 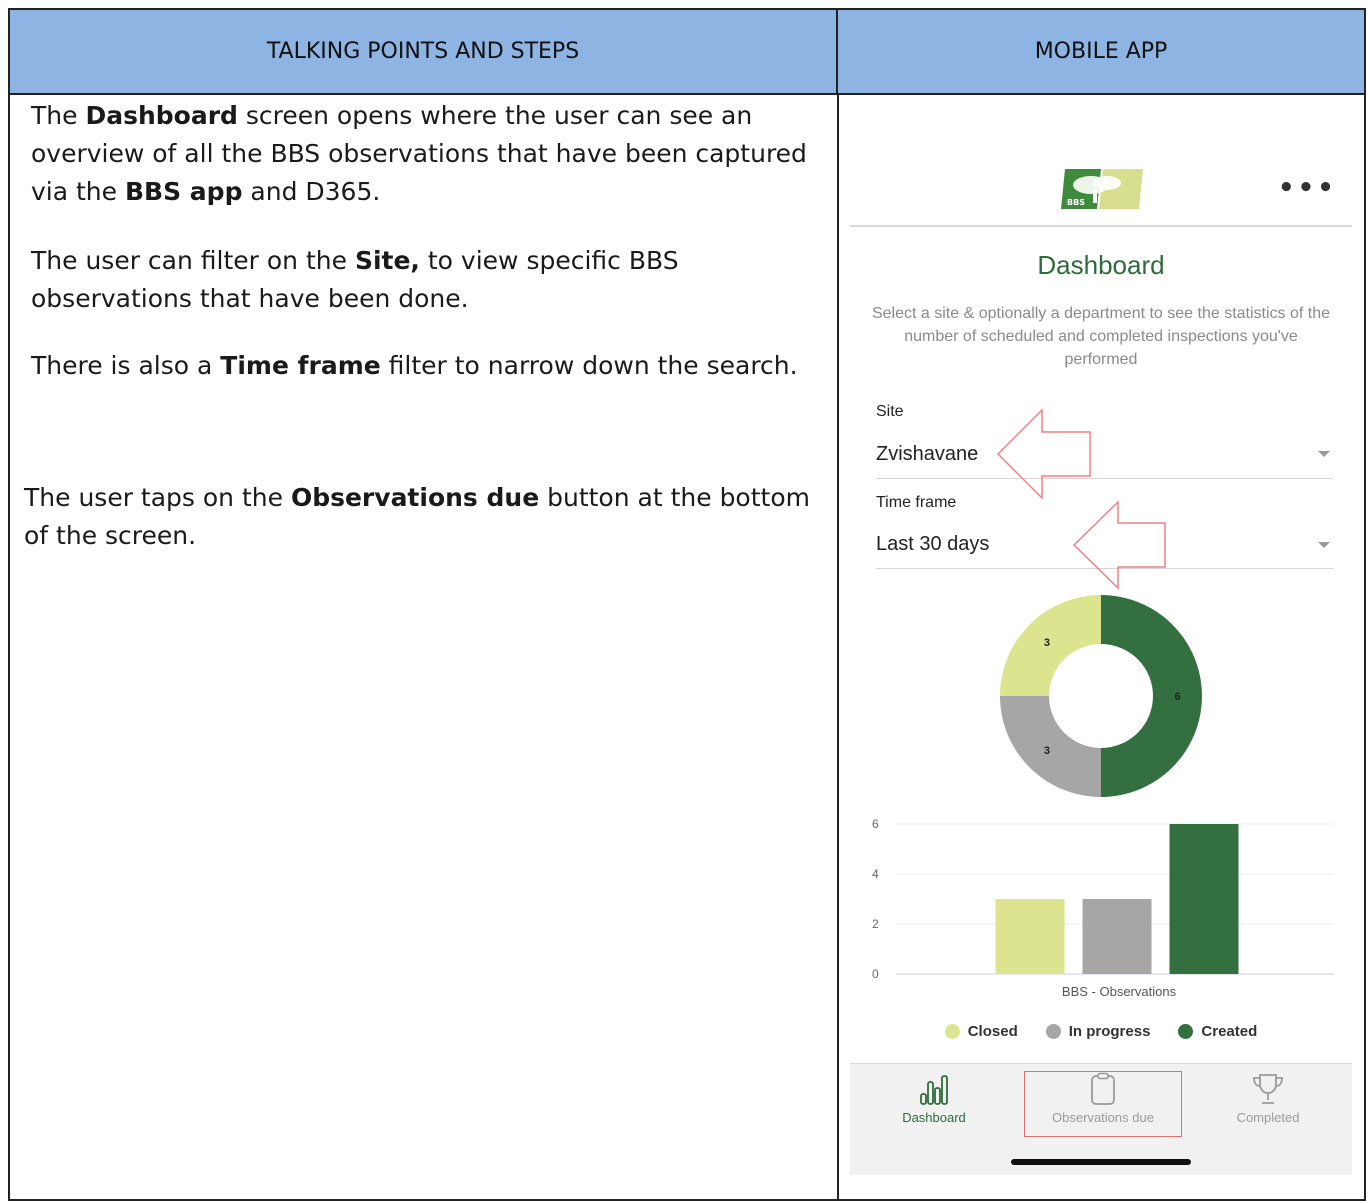 I want to click on donut-label-in-progress: 3, so click(x=1047, y=751).